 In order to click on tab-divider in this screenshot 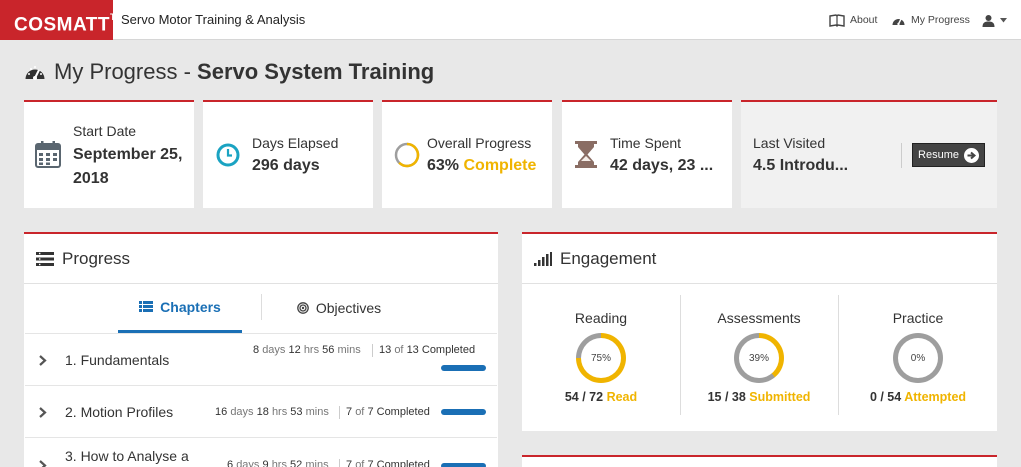, I will do `click(261, 307)`.